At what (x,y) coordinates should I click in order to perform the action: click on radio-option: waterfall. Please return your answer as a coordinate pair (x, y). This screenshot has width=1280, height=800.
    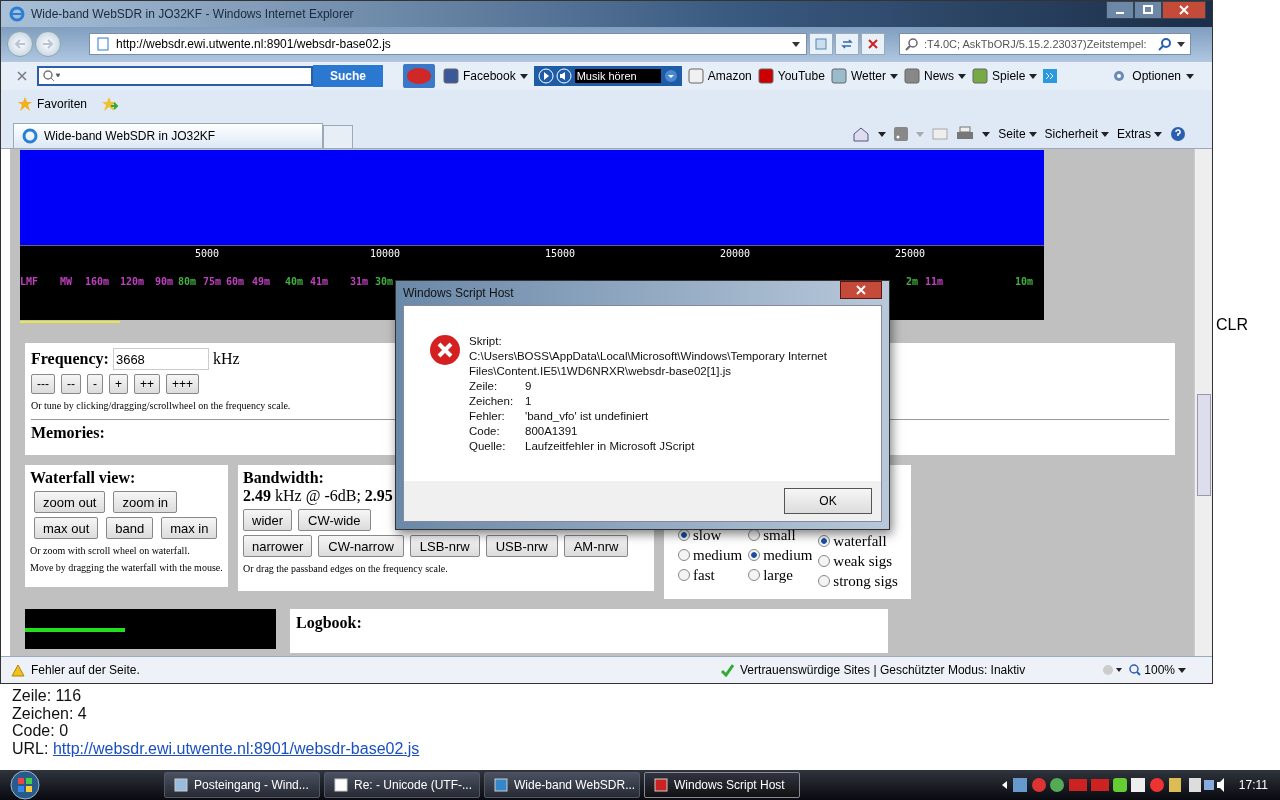
    Looking at the image, I should click on (858, 541).